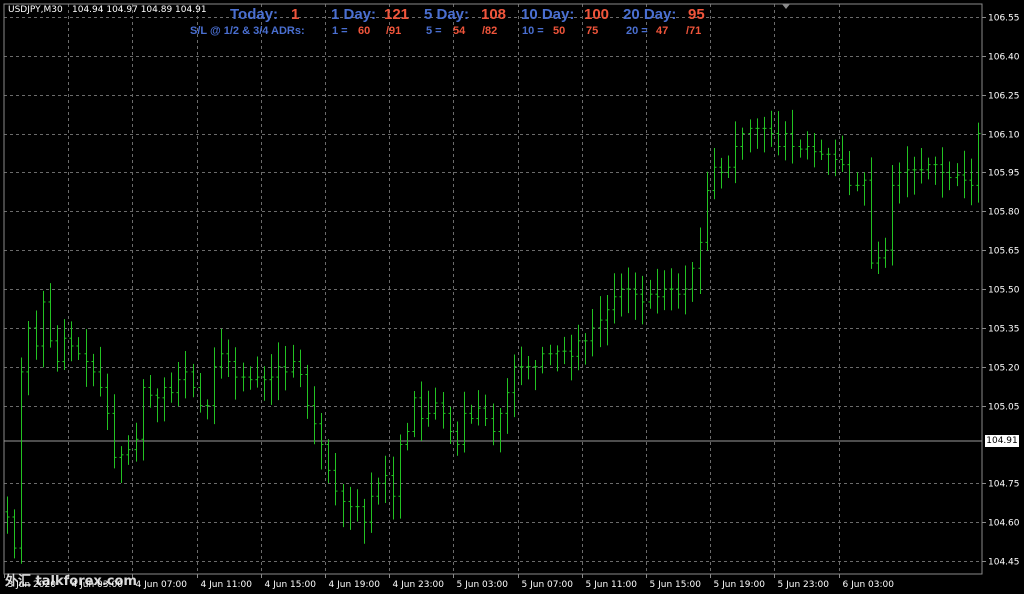 Image resolution: width=1024 pixels, height=594 pixels. Describe the element at coordinates (364, 31) in the screenshot. I see `sl-1day-half: 60` at that location.